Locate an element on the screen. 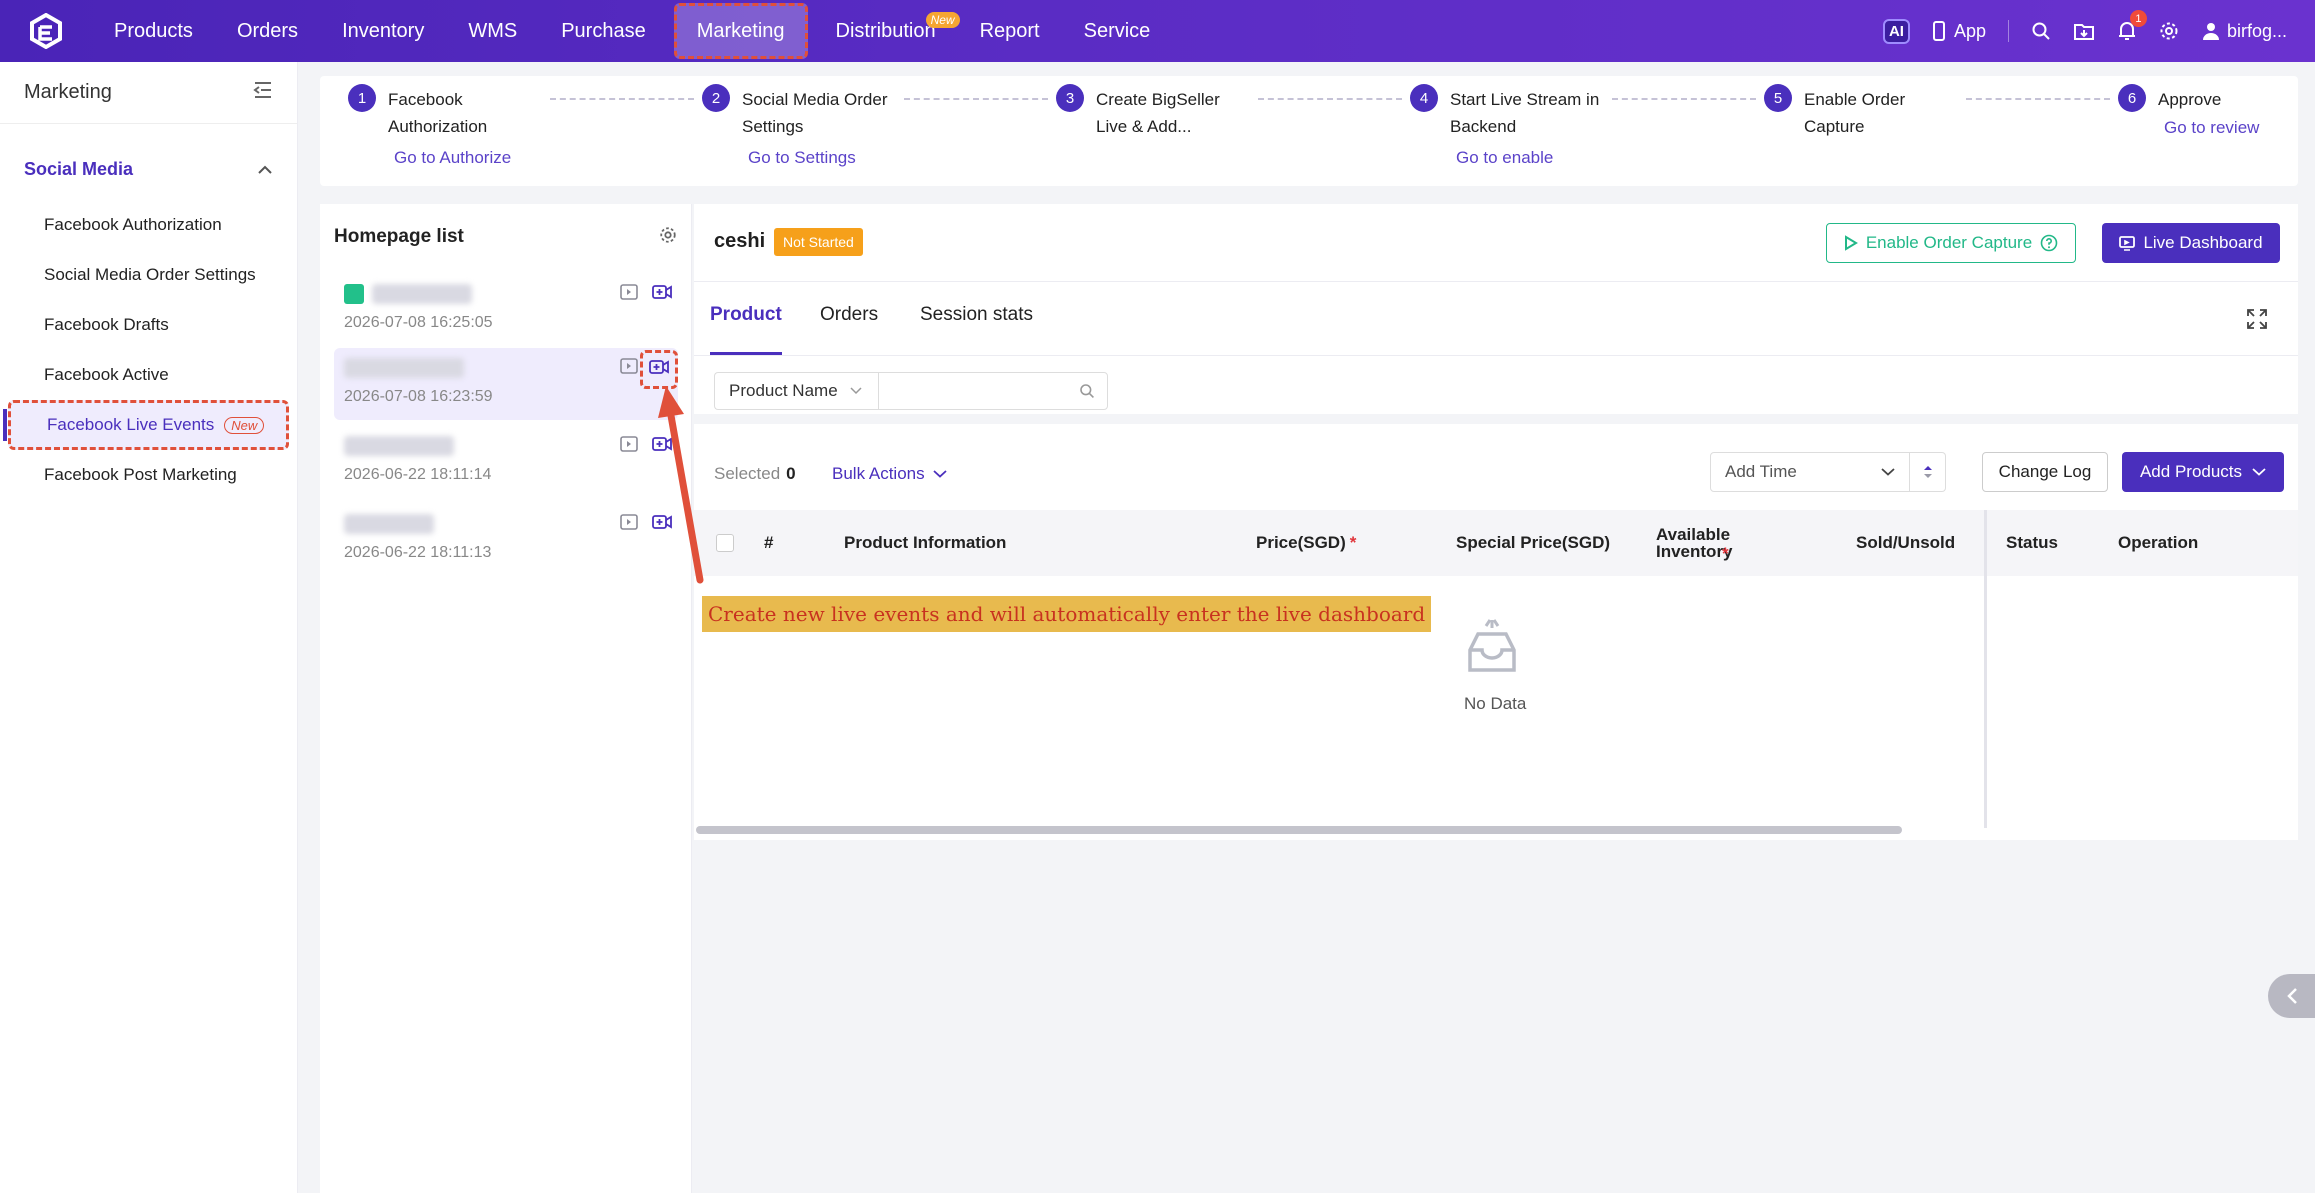  product-search-input is located at coordinates (993, 391).